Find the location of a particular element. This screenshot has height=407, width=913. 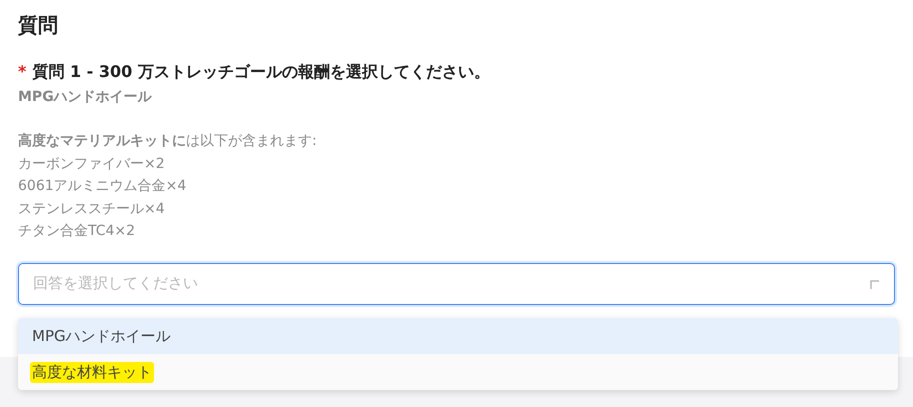

section-title: 質問 is located at coordinates (38, 25).